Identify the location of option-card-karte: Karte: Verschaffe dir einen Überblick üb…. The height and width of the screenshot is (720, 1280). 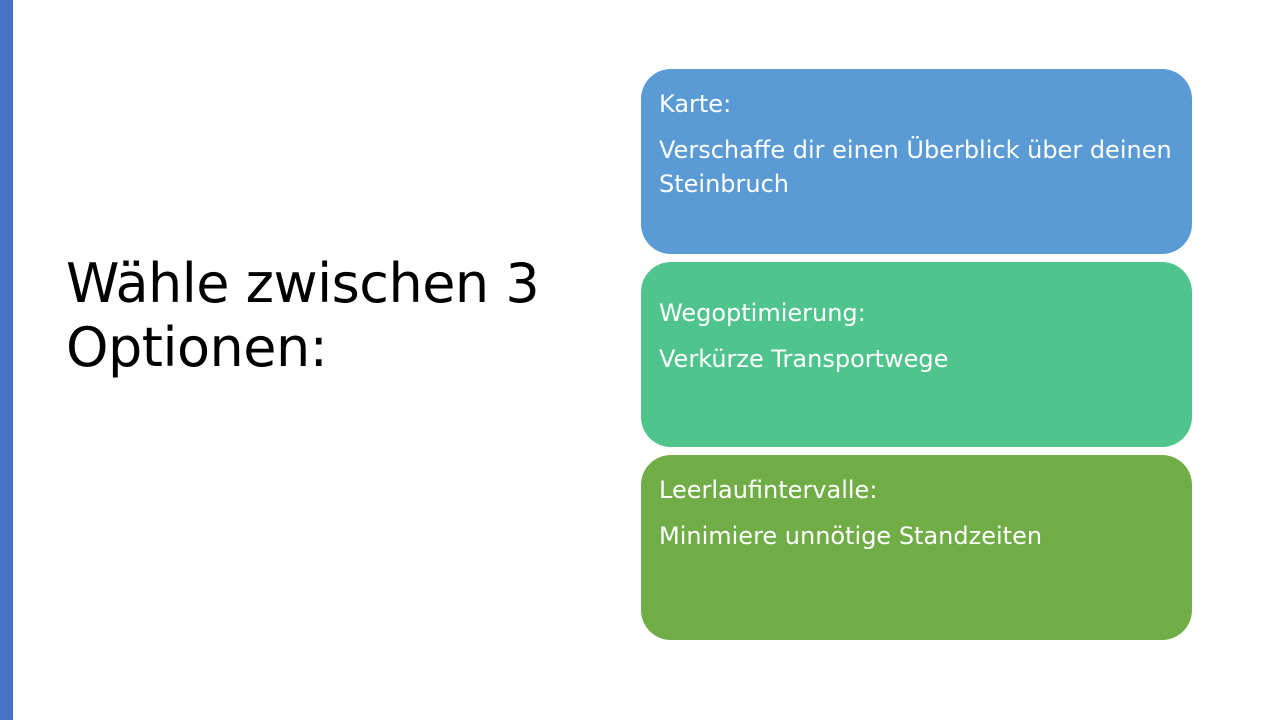
(916, 161).